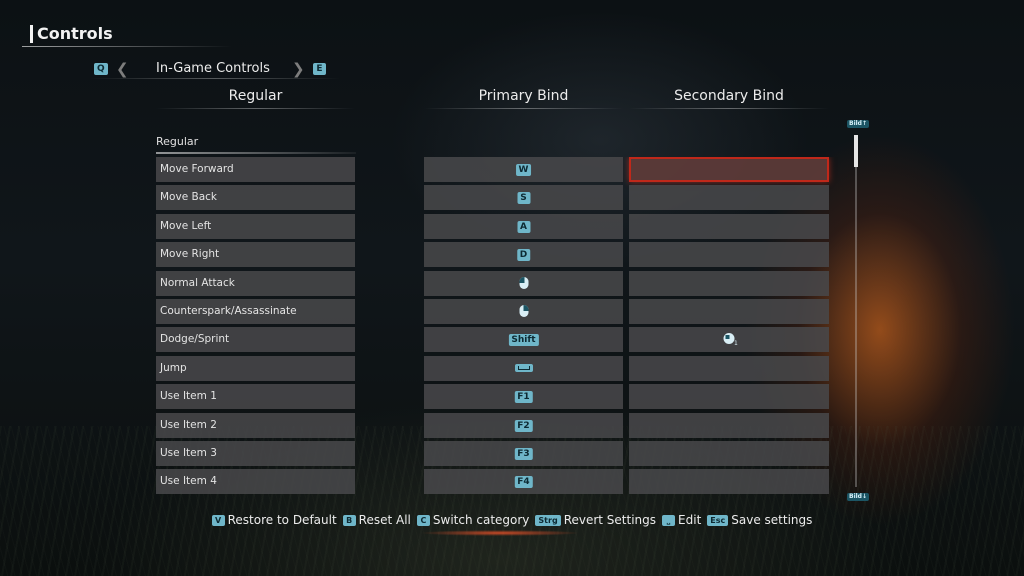 The image size is (1024, 576). What do you see at coordinates (256, 153) in the screenshot?
I see `section-underline` at bounding box center [256, 153].